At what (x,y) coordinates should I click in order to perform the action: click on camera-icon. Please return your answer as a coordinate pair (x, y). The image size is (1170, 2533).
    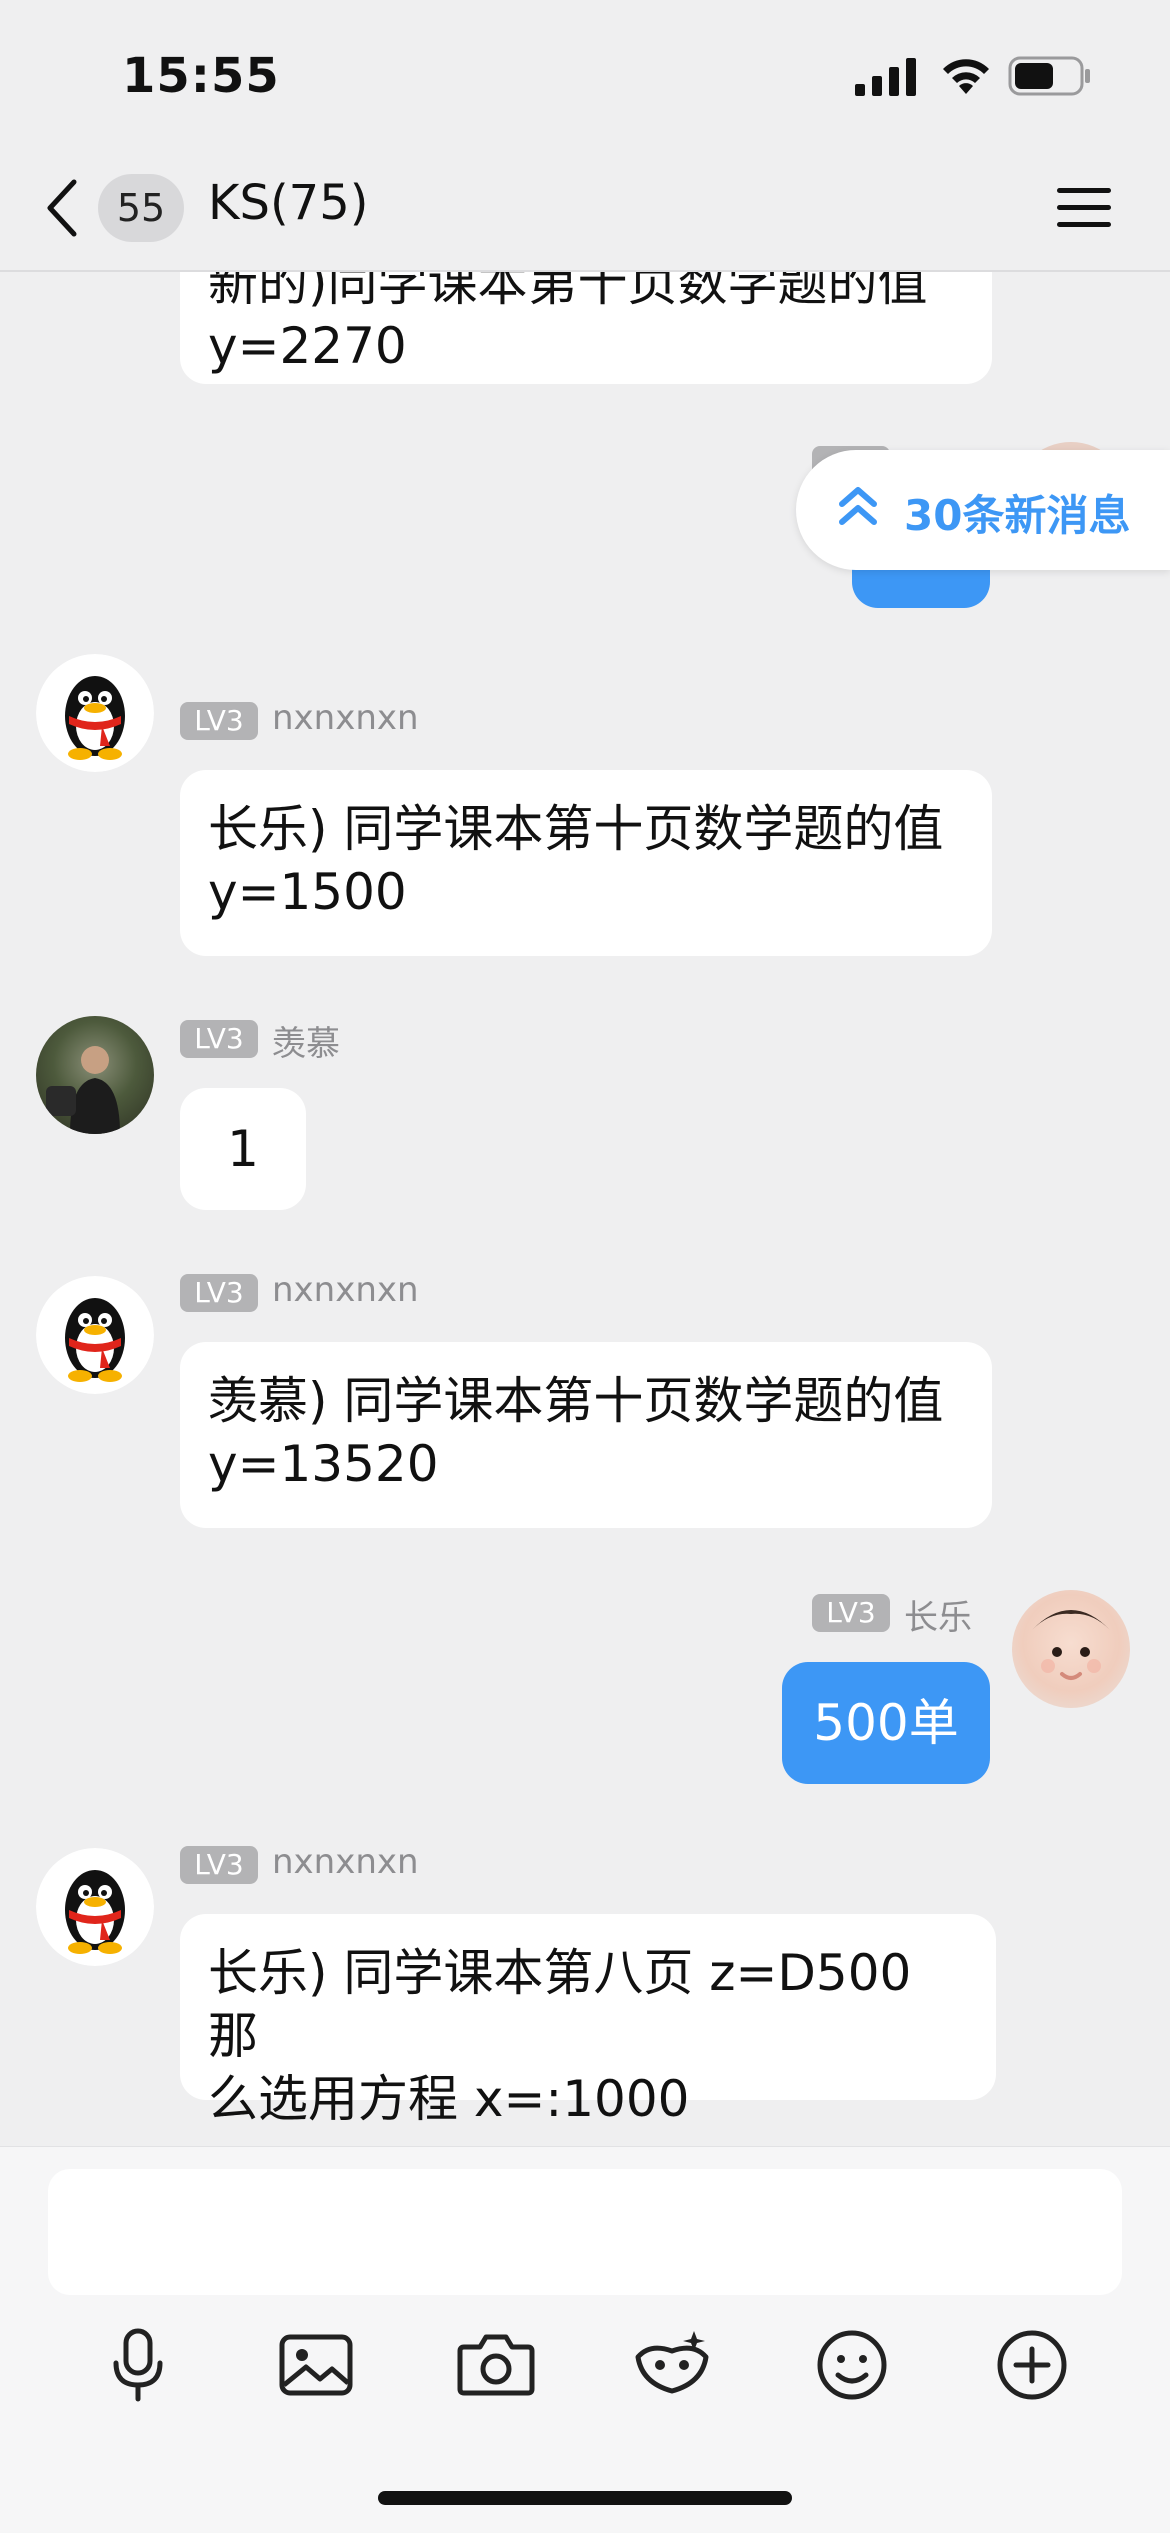
    Looking at the image, I should click on (496, 2365).